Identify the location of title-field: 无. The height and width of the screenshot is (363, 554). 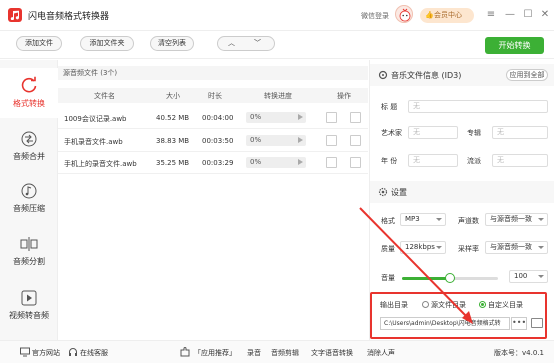
(478, 106).